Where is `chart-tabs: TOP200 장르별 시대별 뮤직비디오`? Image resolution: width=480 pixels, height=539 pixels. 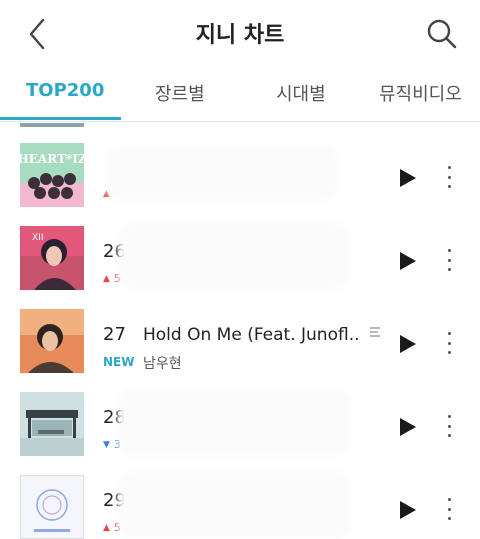
chart-tabs: TOP200 장르별 시대별 뮤직비디오 is located at coordinates (240, 96).